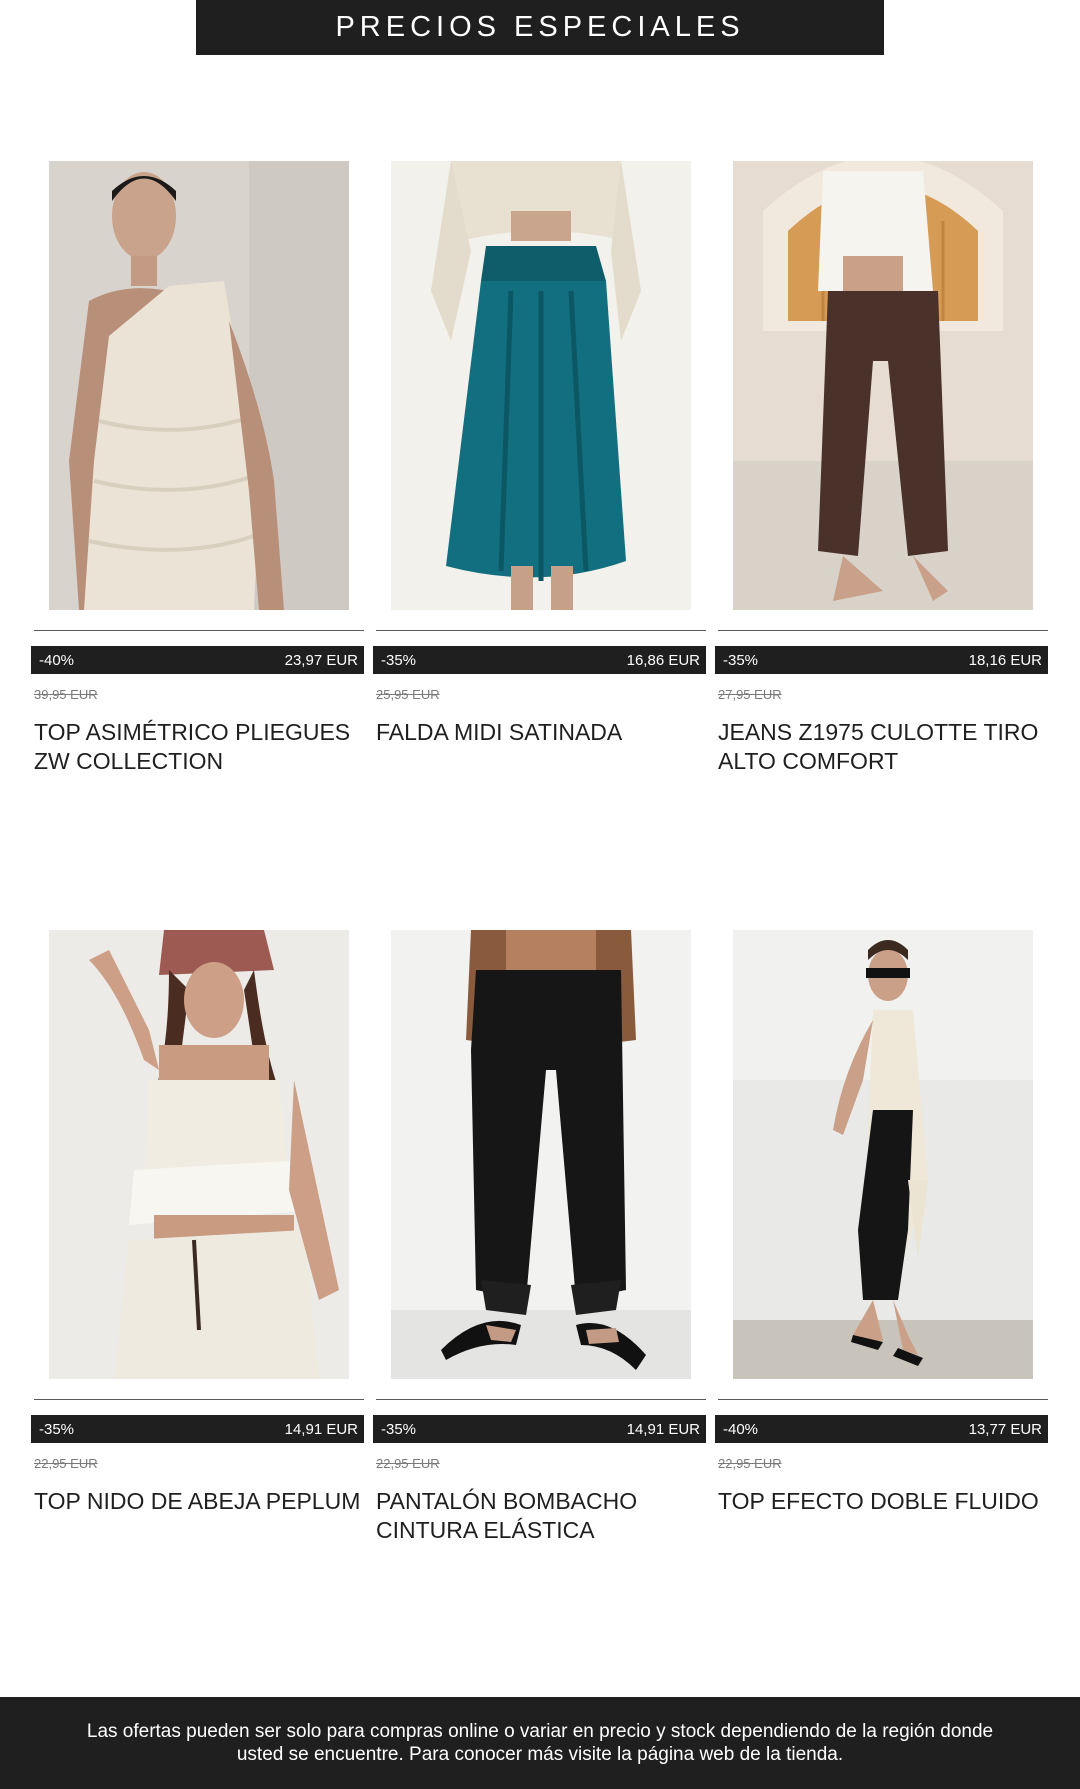  Describe the element at coordinates (1005, 660) in the screenshot. I see `sale-price: 18,16 EUR` at that location.